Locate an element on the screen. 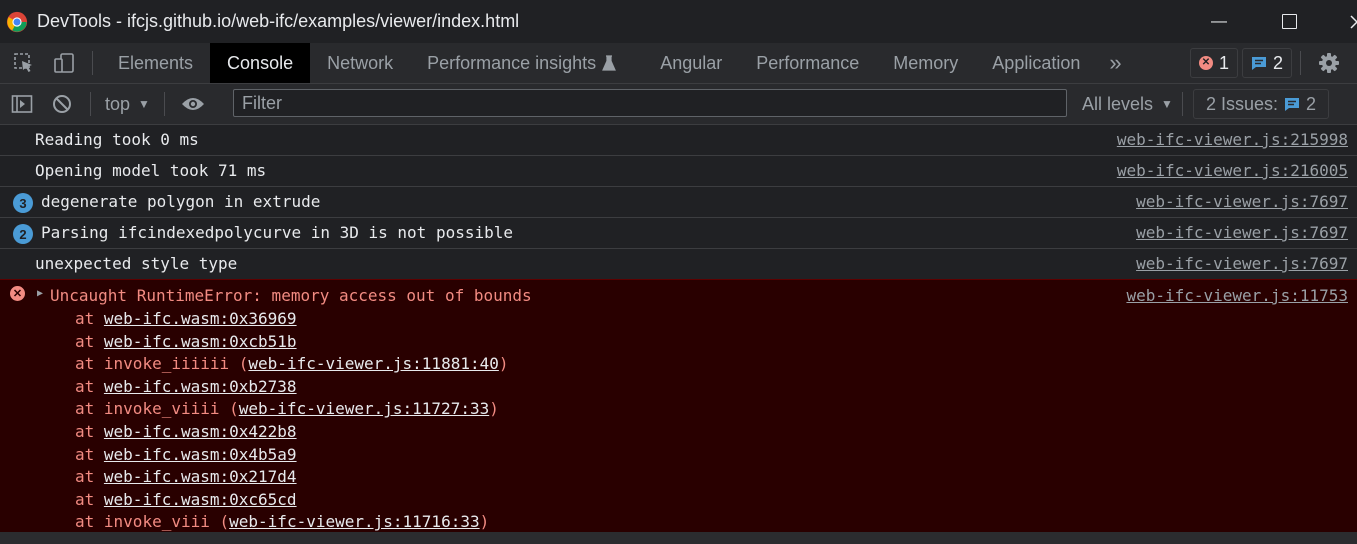  maximize-button is located at coordinates (1289, 21).